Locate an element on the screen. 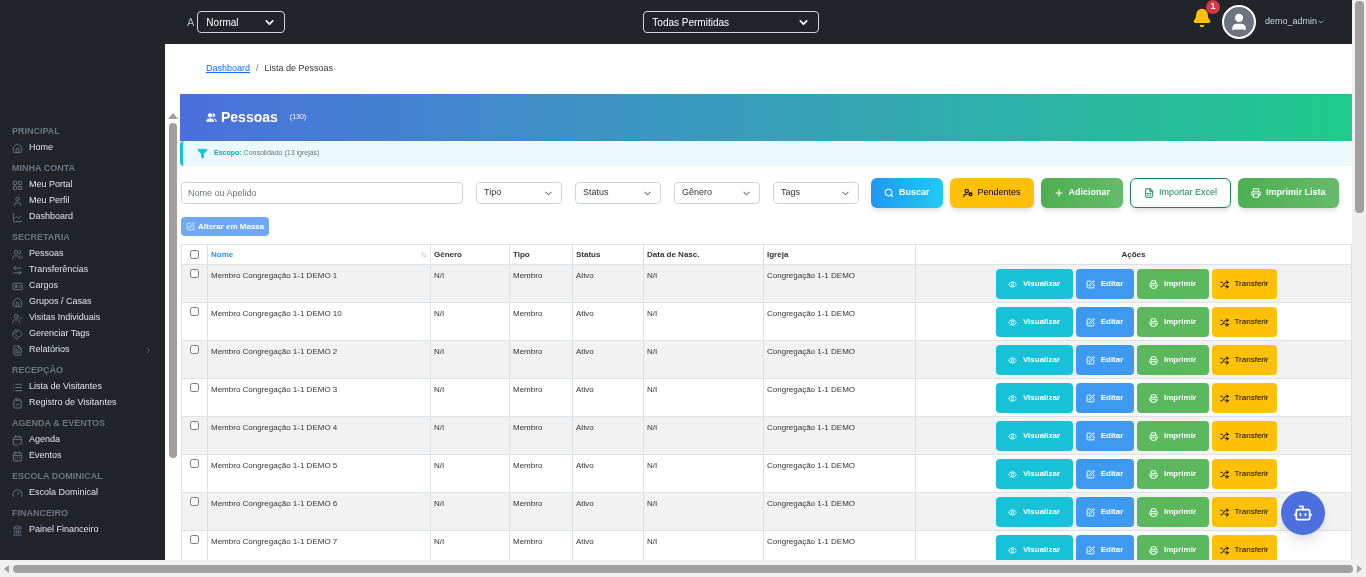 This screenshot has height=577, width=1366. search-icon is located at coordinates (889, 193).